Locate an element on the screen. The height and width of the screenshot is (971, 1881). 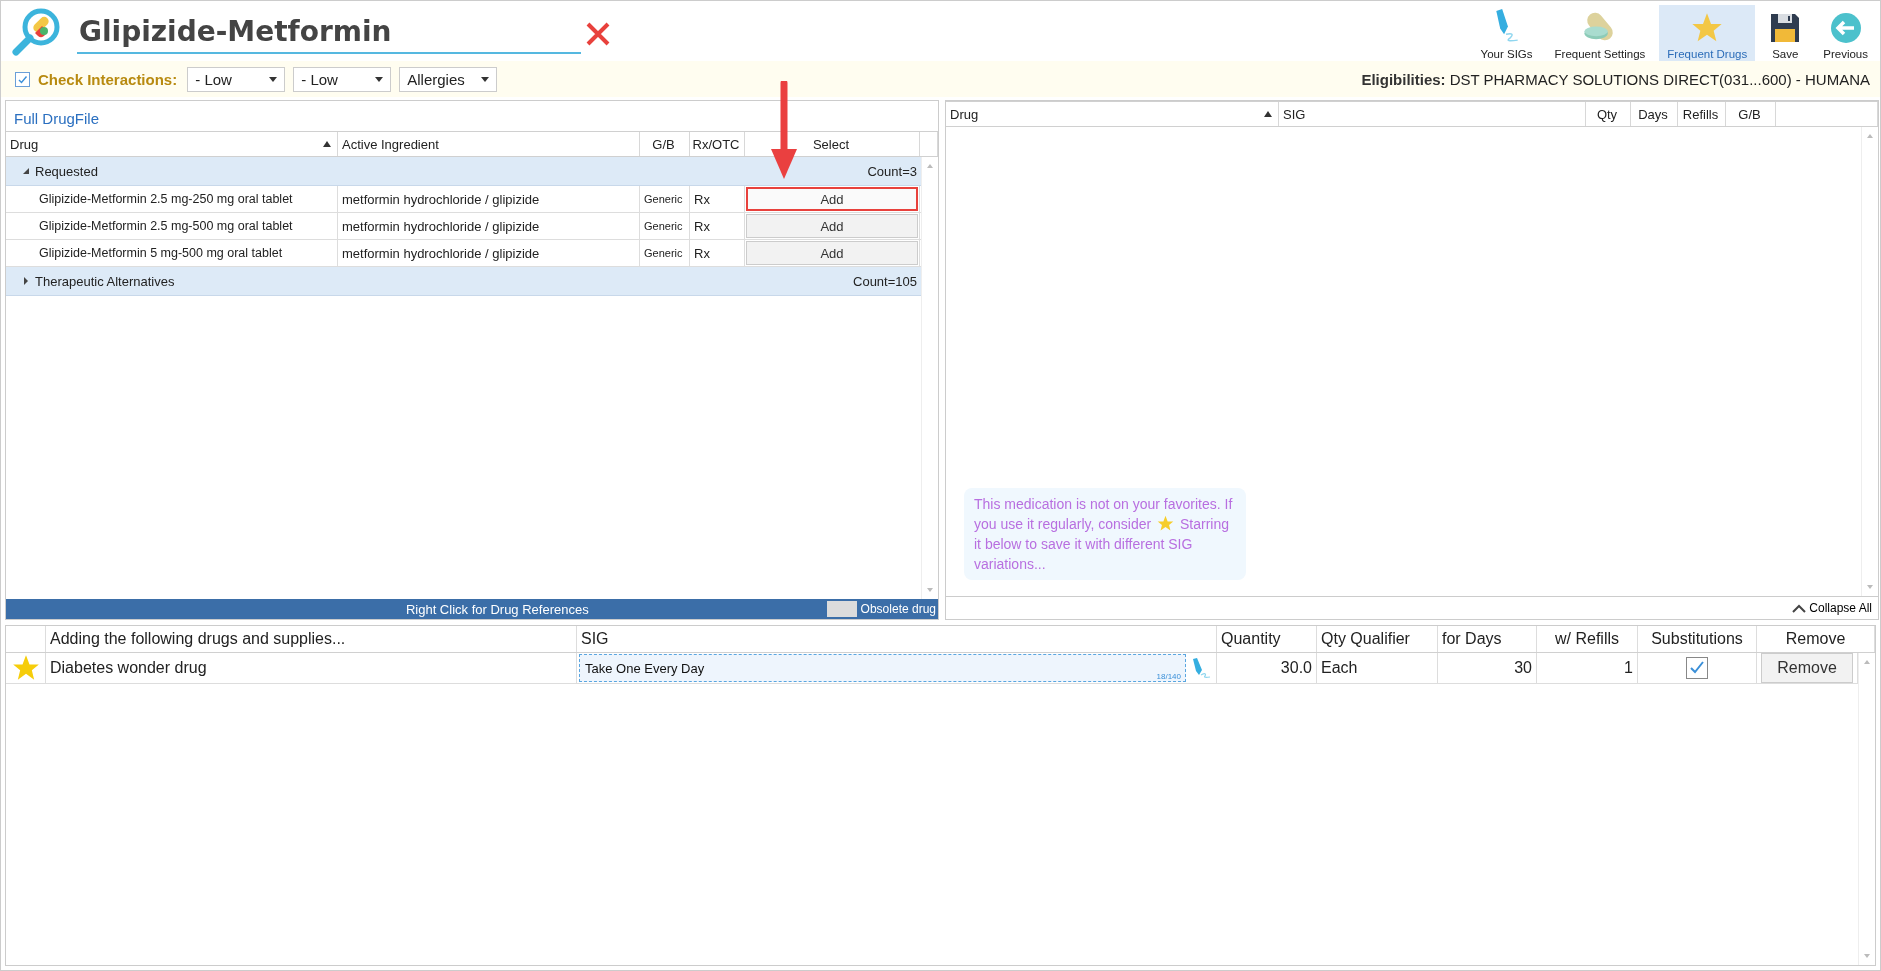
sig-field: Take One Every Day 18/140 is located at coordinates (882, 668).